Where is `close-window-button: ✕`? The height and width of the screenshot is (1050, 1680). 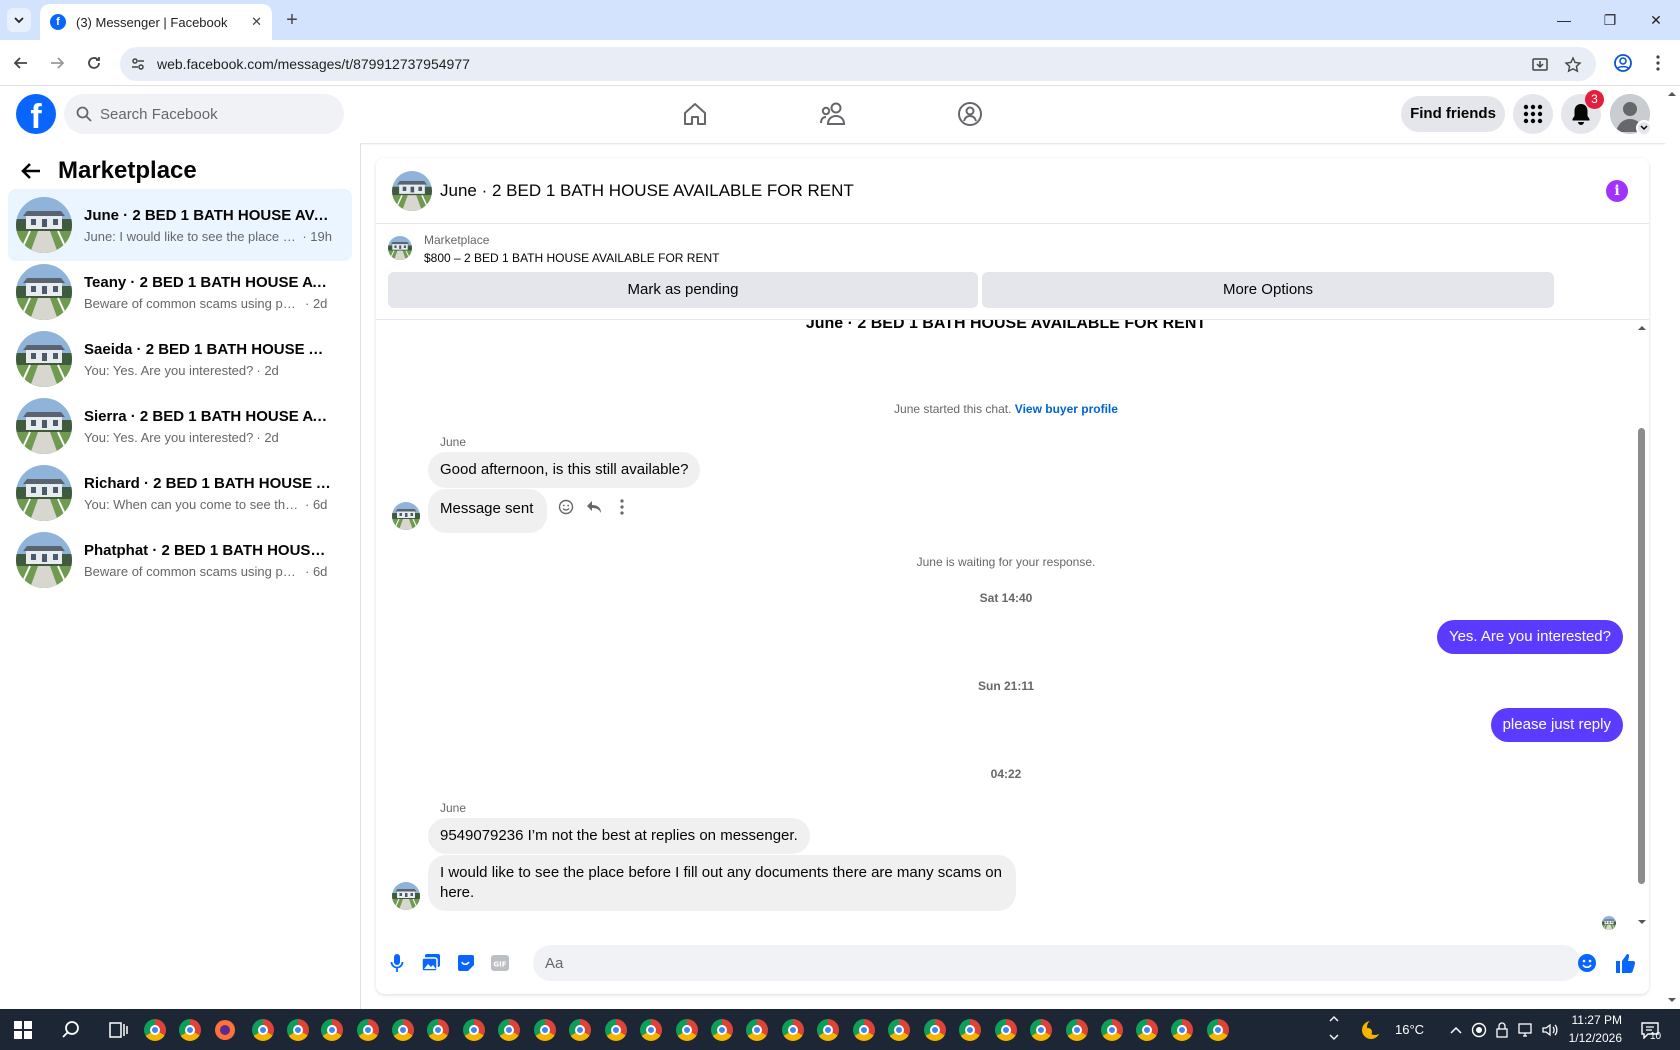 close-window-button: ✕ is located at coordinates (1656, 20).